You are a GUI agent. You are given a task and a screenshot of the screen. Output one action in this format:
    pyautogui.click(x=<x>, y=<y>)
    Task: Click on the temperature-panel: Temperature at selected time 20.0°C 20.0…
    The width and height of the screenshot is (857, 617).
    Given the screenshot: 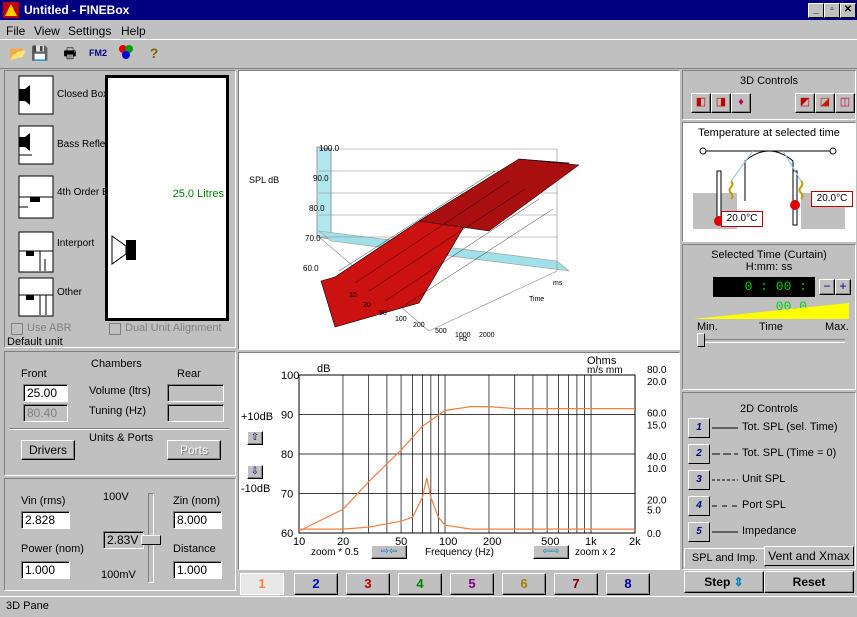 What is the action you would take?
    pyautogui.click(x=769, y=182)
    